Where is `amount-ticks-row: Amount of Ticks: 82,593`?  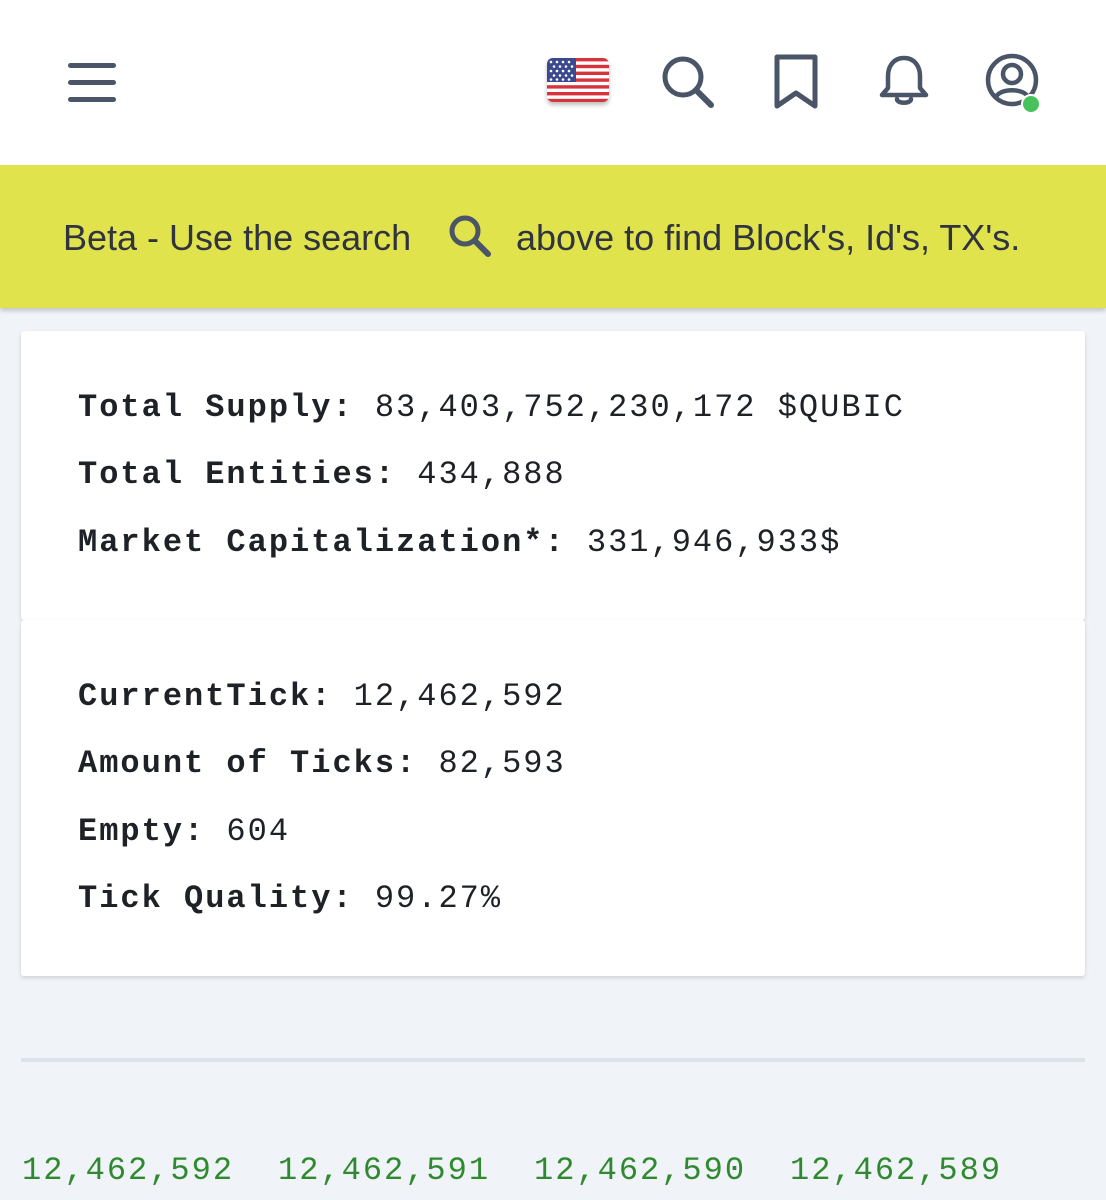 amount-ticks-row: Amount of Ticks: 82,593 is located at coordinates (322, 763).